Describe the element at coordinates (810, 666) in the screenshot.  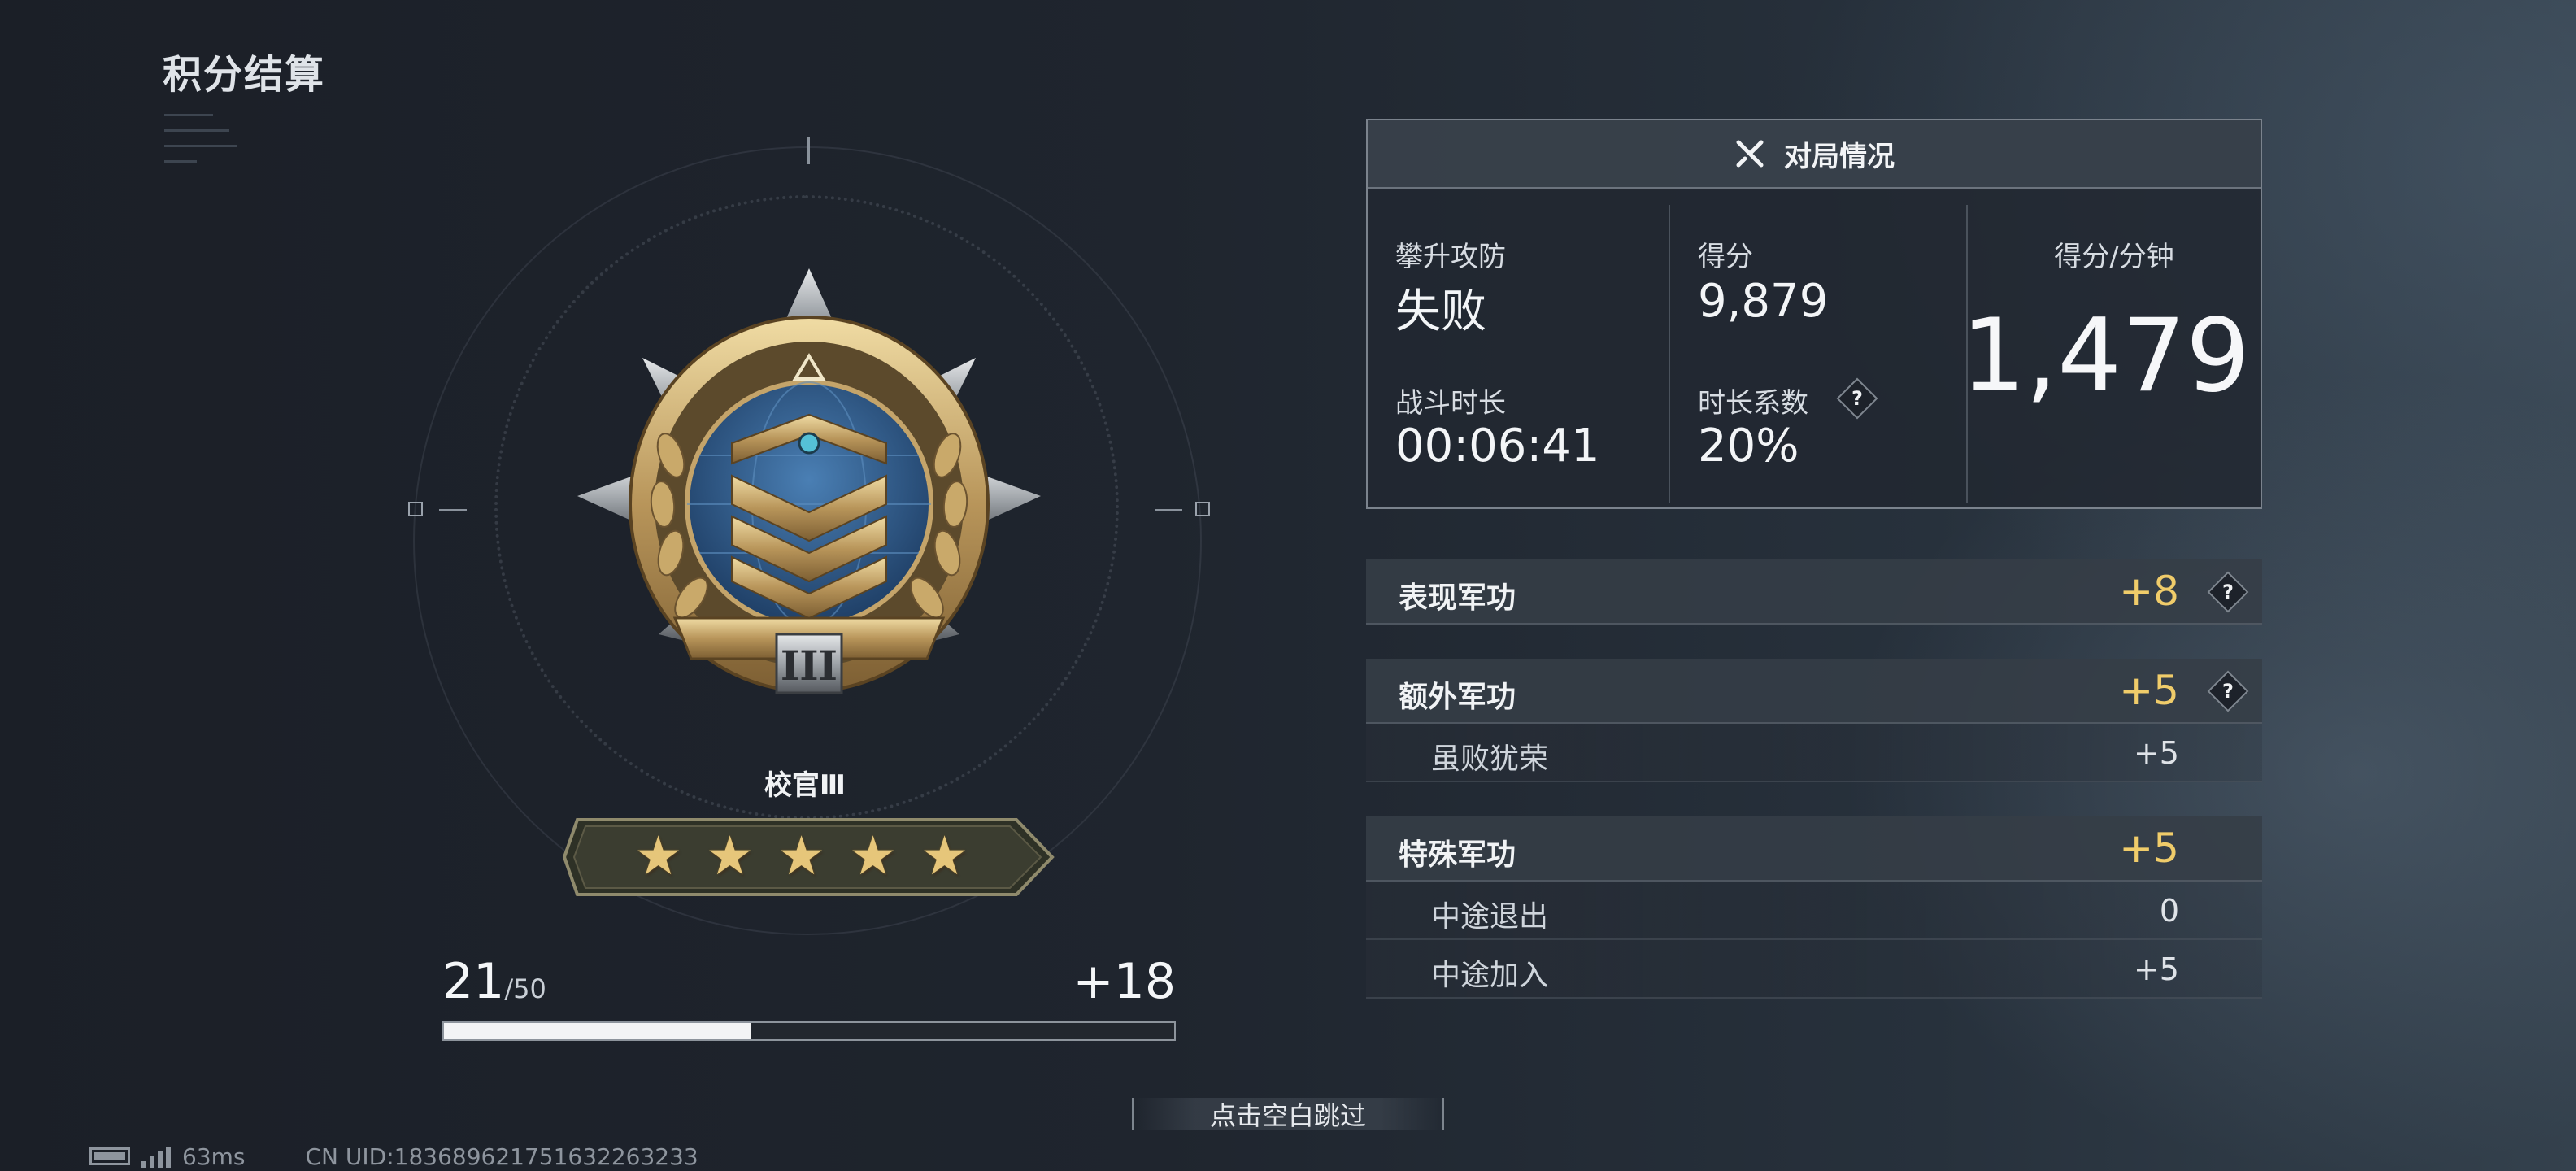
I see `rank-tier-numeral: III` at that location.